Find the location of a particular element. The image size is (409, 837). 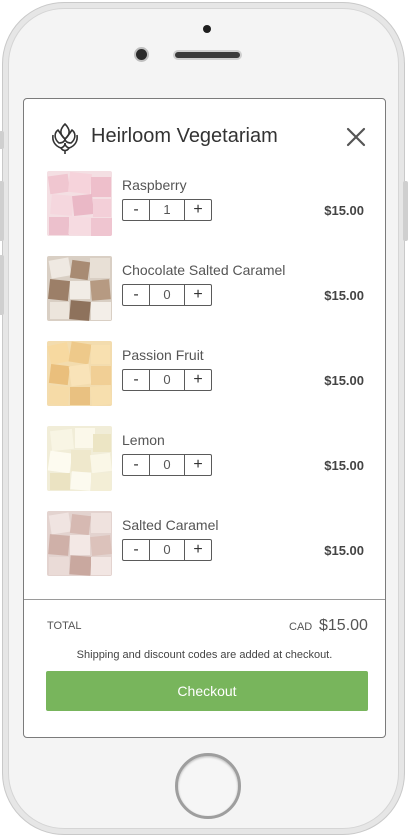

currency-label: CAD is located at coordinates (301, 627).